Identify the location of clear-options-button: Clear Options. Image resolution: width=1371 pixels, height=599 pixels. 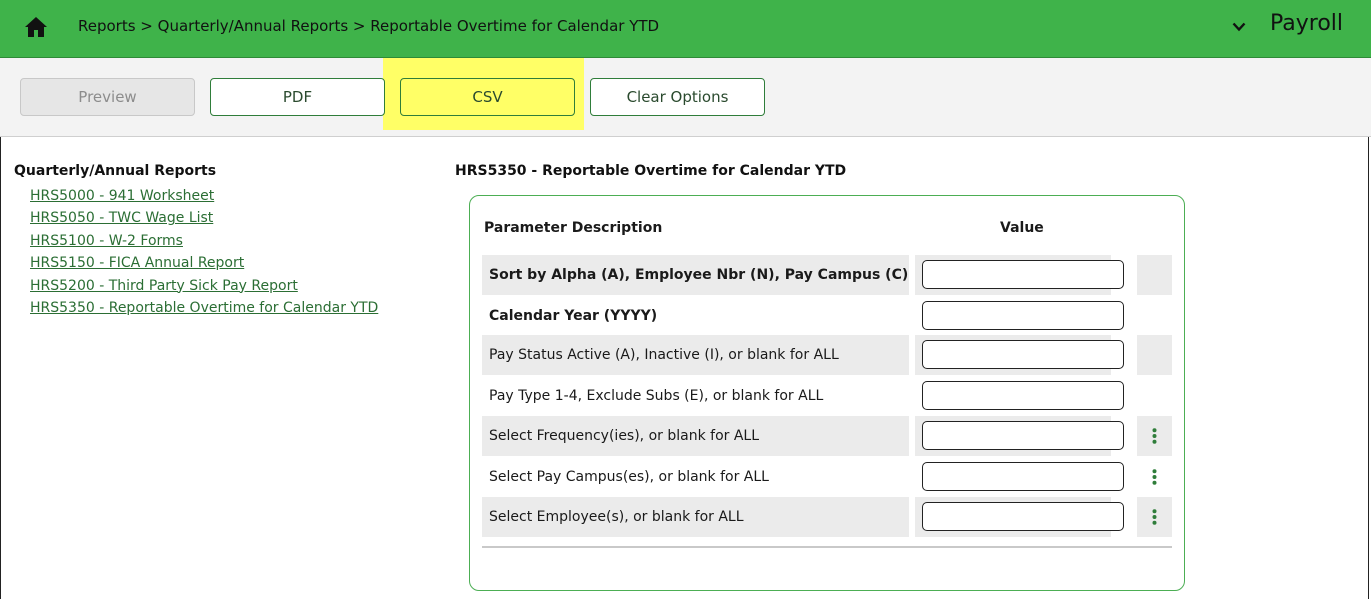
(677, 97).